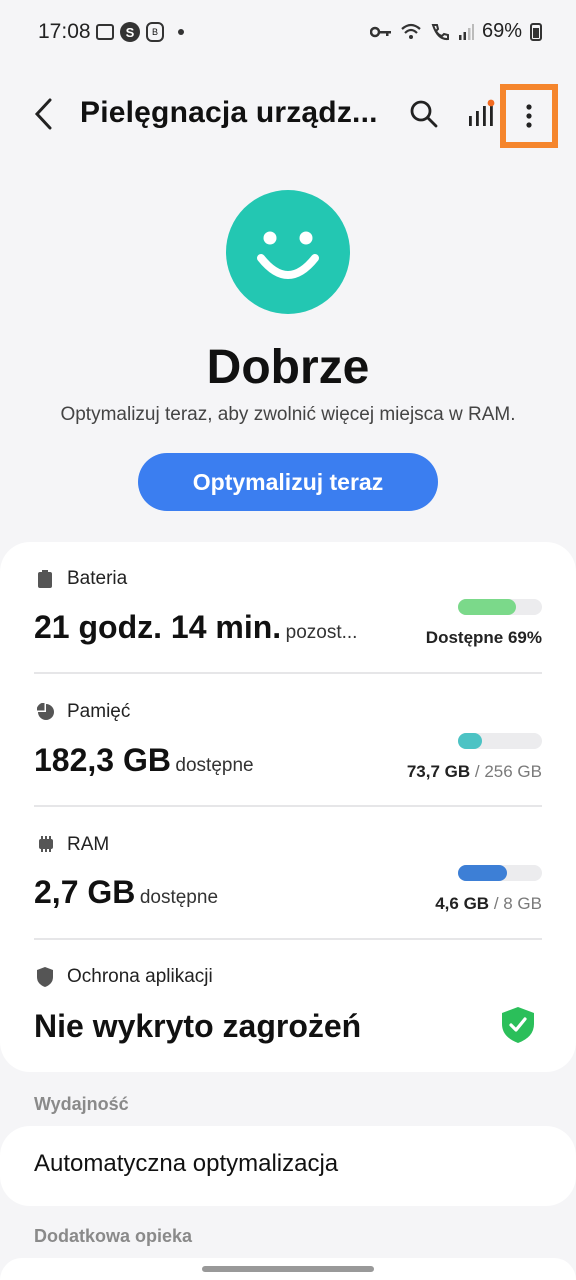  I want to click on battery-bar-fill, so click(487, 607).